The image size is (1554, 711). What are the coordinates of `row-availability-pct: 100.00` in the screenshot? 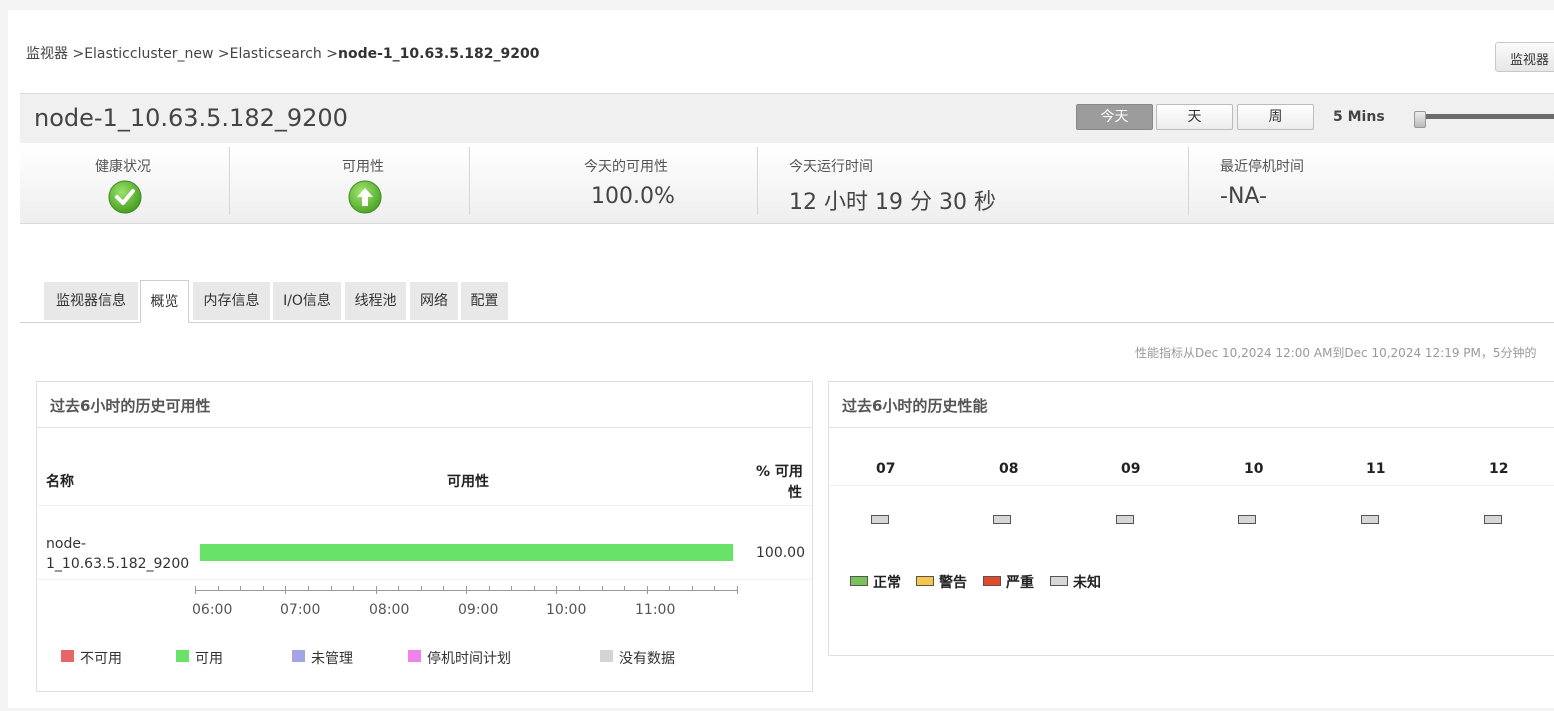 It's located at (780, 553).